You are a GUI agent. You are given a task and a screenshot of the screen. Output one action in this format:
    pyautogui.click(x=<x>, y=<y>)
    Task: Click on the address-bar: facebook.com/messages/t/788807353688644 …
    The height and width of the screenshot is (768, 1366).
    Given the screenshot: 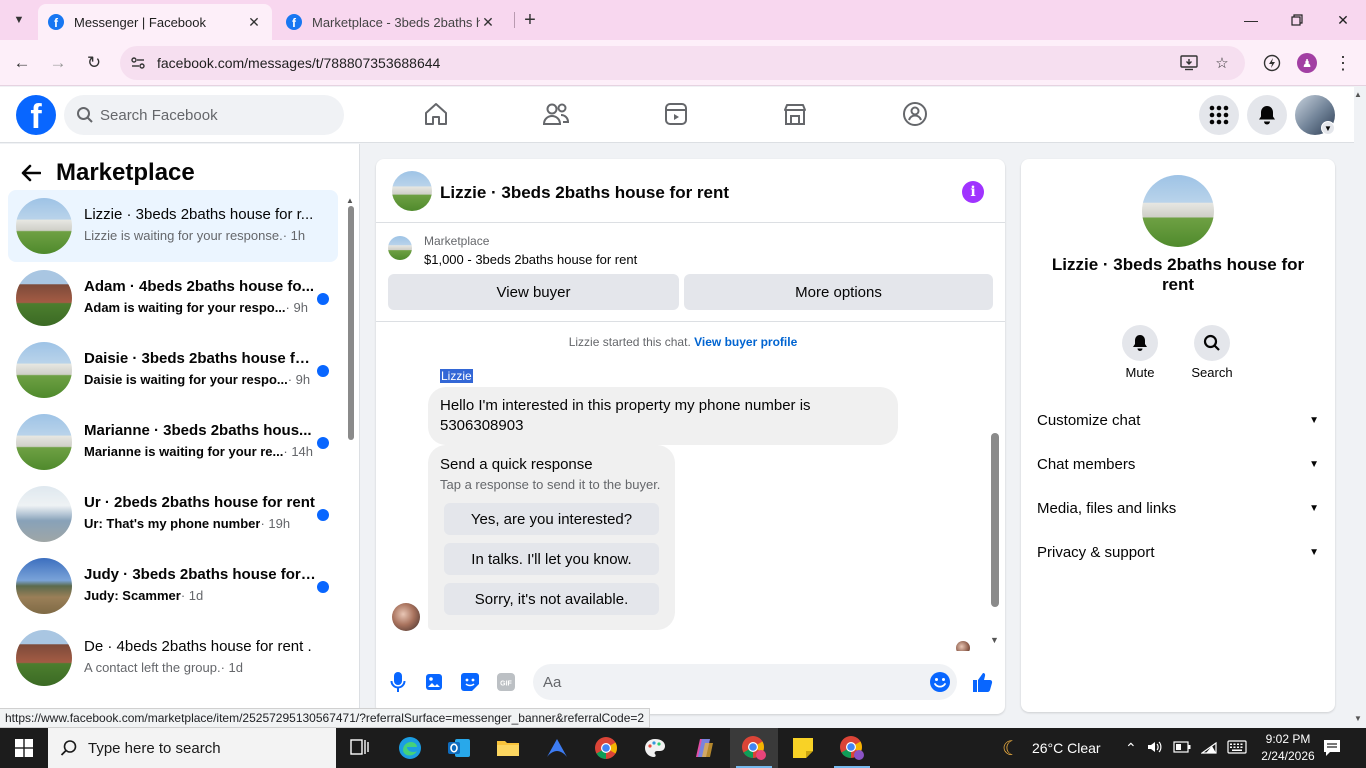 What is the action you would take?
    pyautogui.click(x=682, y=63)
    